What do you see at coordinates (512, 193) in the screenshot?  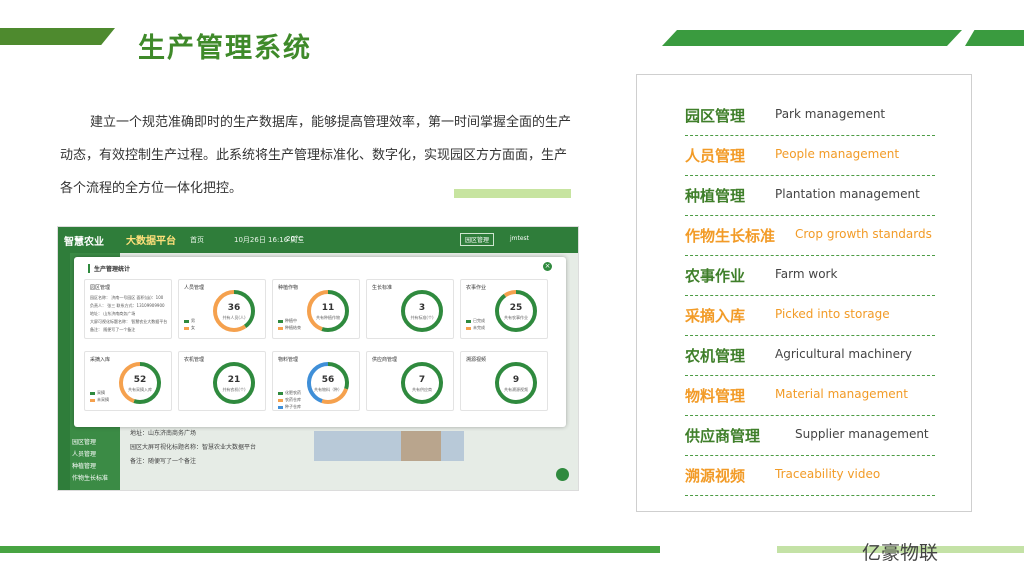 I see `intro-decor-bar` at bounding box center [512, 193].